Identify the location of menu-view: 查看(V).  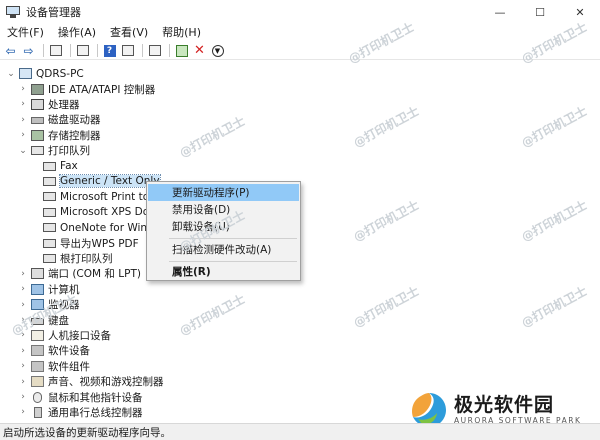
(129, 33).